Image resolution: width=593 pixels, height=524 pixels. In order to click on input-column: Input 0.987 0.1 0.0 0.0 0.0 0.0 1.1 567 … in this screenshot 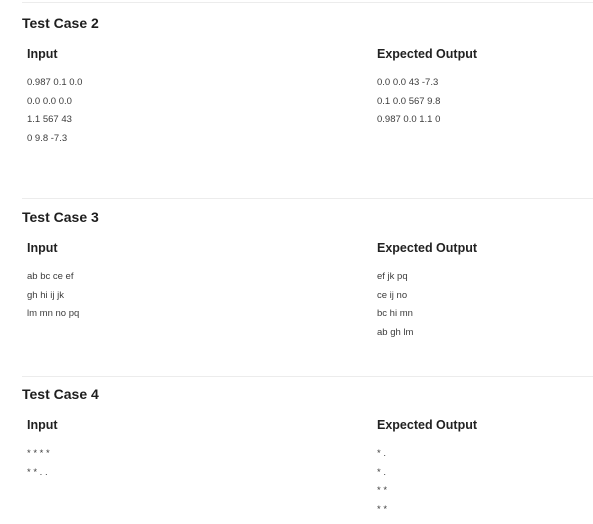, I will do `click(54, 90)`.